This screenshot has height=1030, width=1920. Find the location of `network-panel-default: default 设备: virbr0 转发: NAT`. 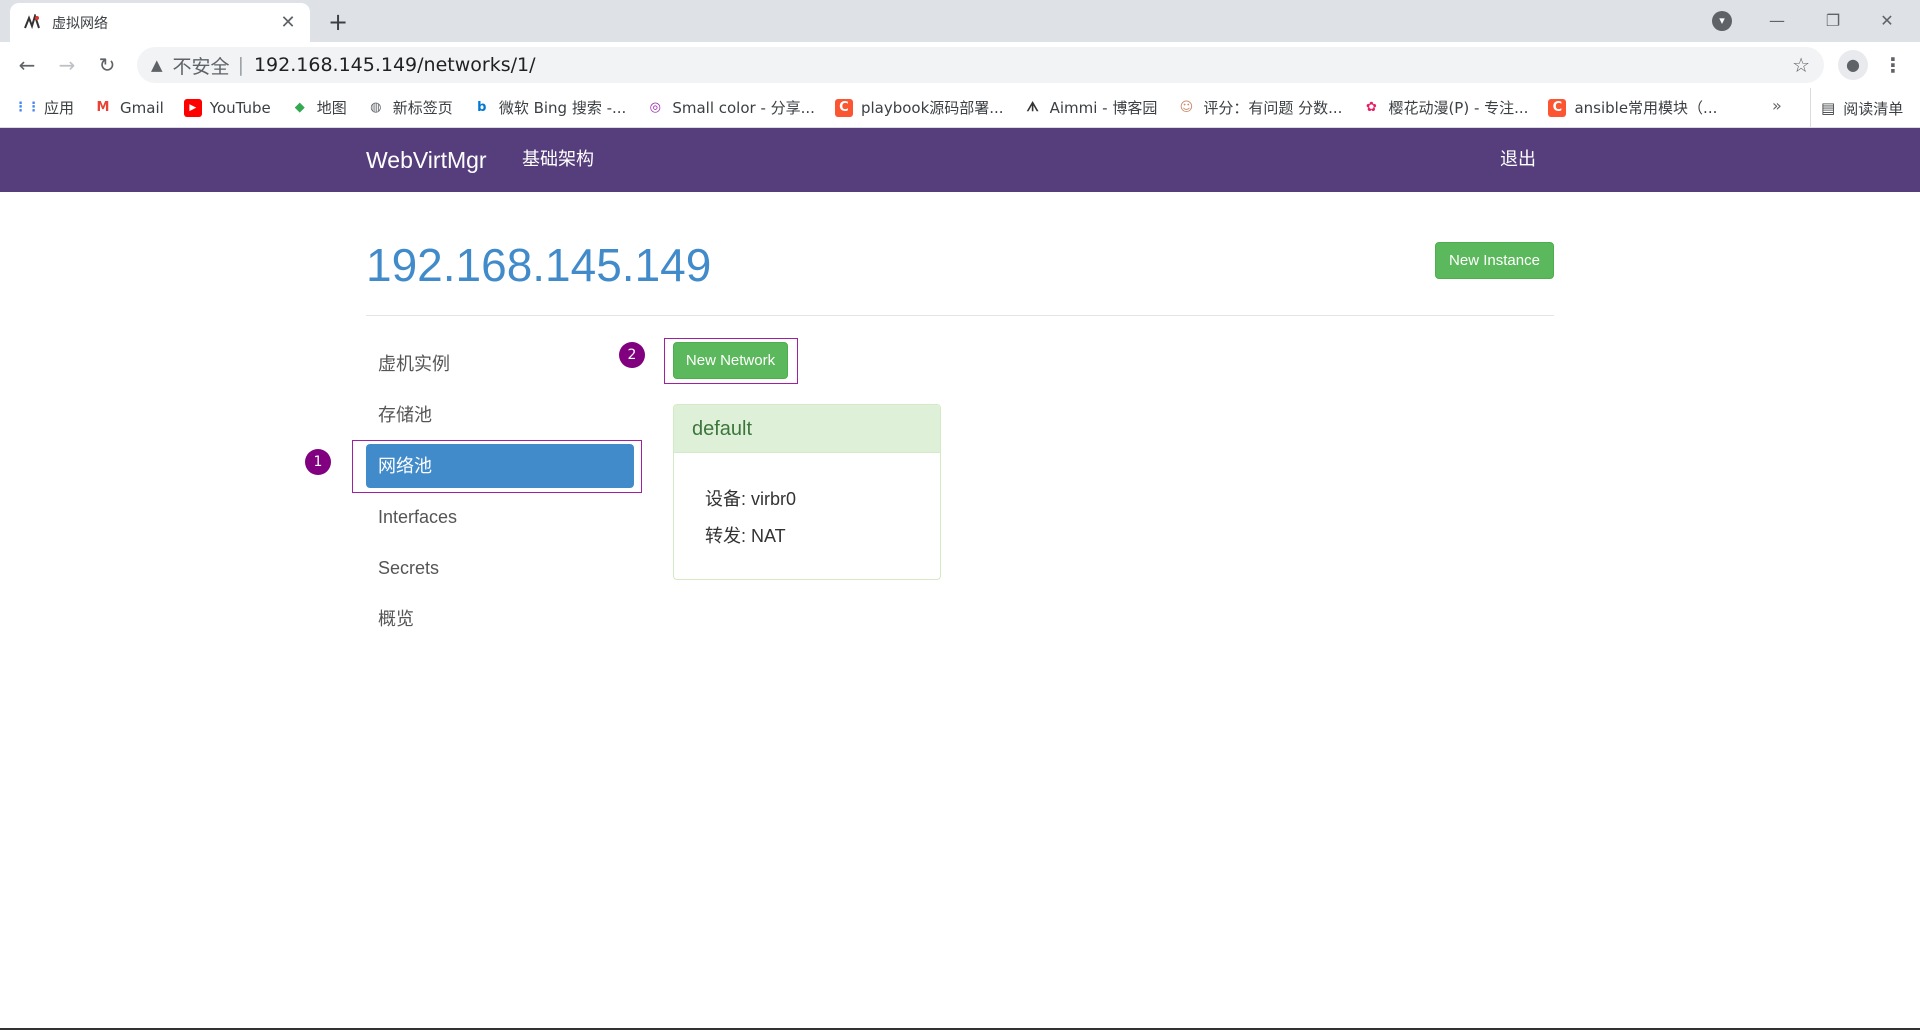

network-panel-default: default 设备: virbr0 转发: NAT is located at coordinates (807, 492).